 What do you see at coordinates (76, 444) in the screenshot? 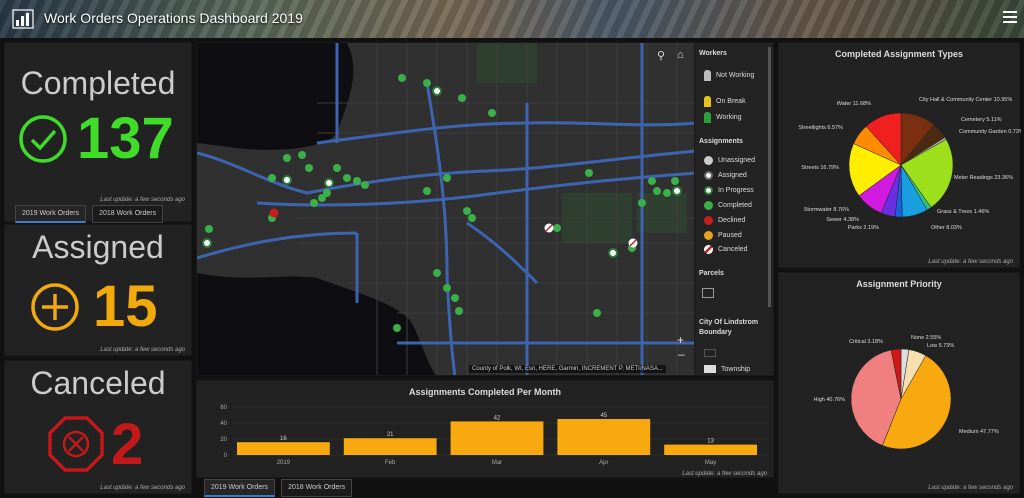
I see `x-octagon-icon` at bounding box center [76, 444].